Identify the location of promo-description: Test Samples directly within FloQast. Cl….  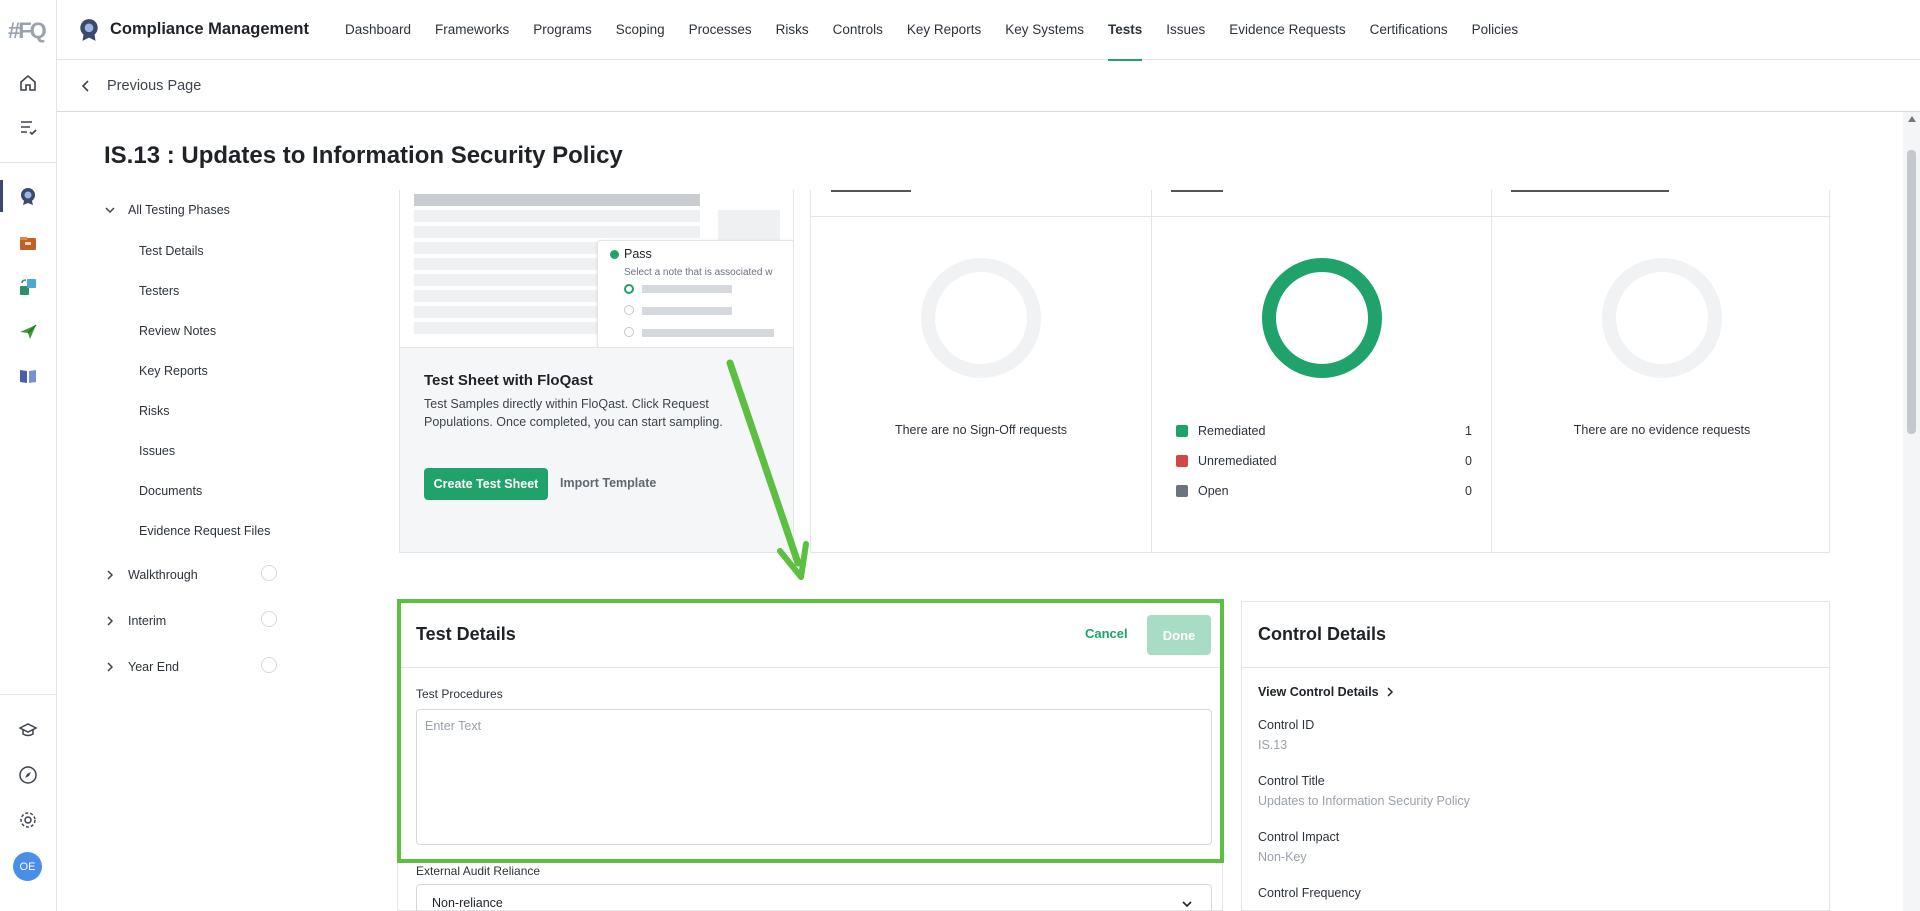
(573, 413).